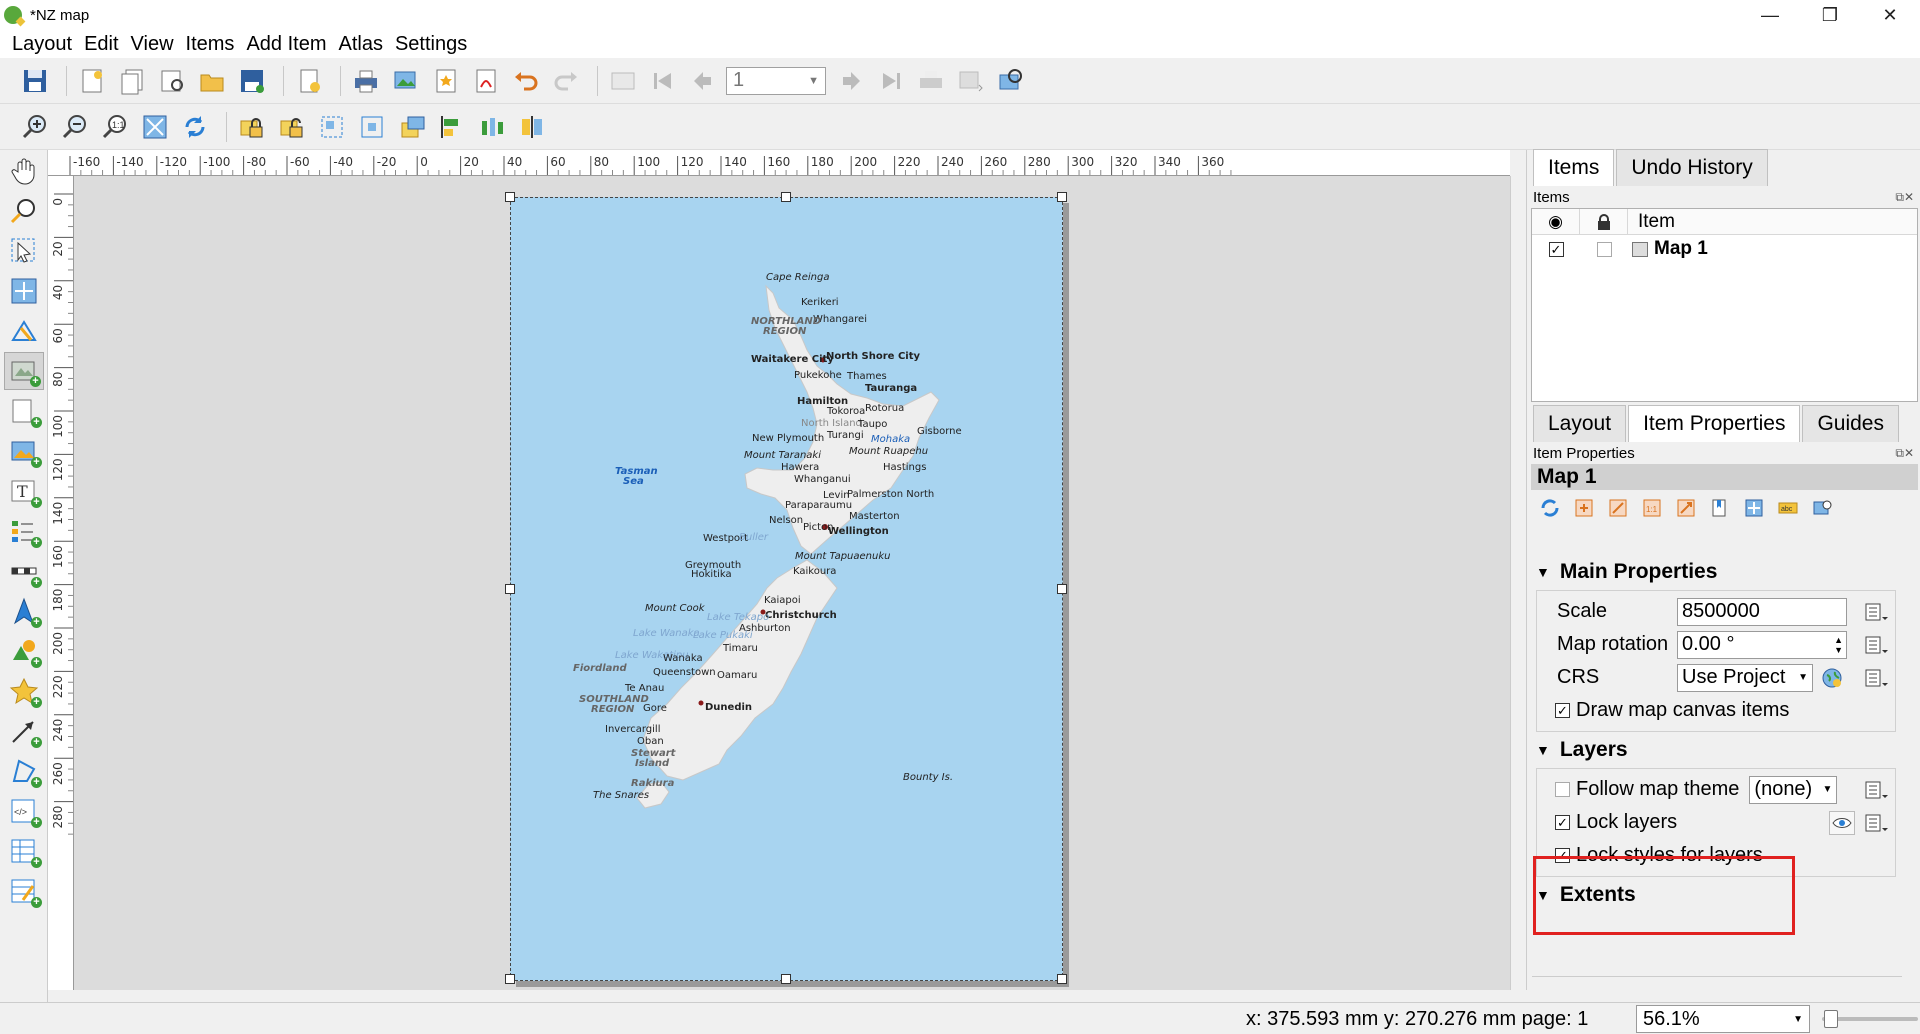 This screenshot has height=1034, width=1920. What do you see at coordinates (35, 81) in the screenshot?
I see `save-icon` at bounding box center [35, 81].